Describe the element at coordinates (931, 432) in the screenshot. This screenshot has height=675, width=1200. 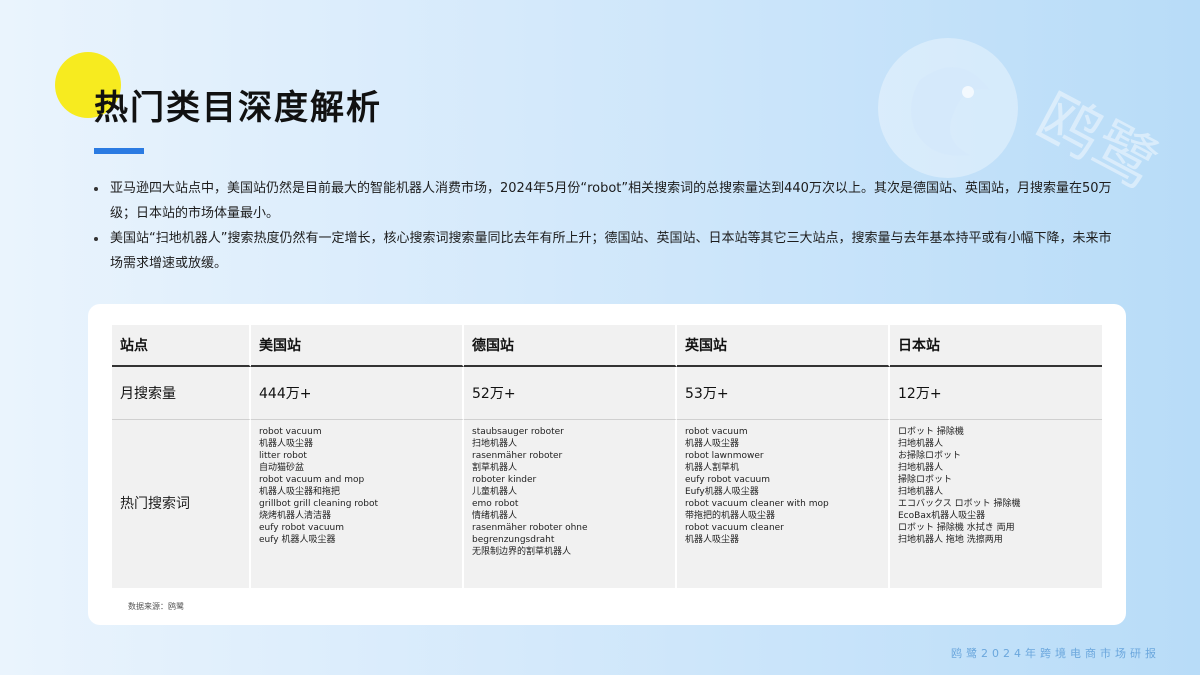
I see `keyword-item: ロボット 掃除機` at that location.